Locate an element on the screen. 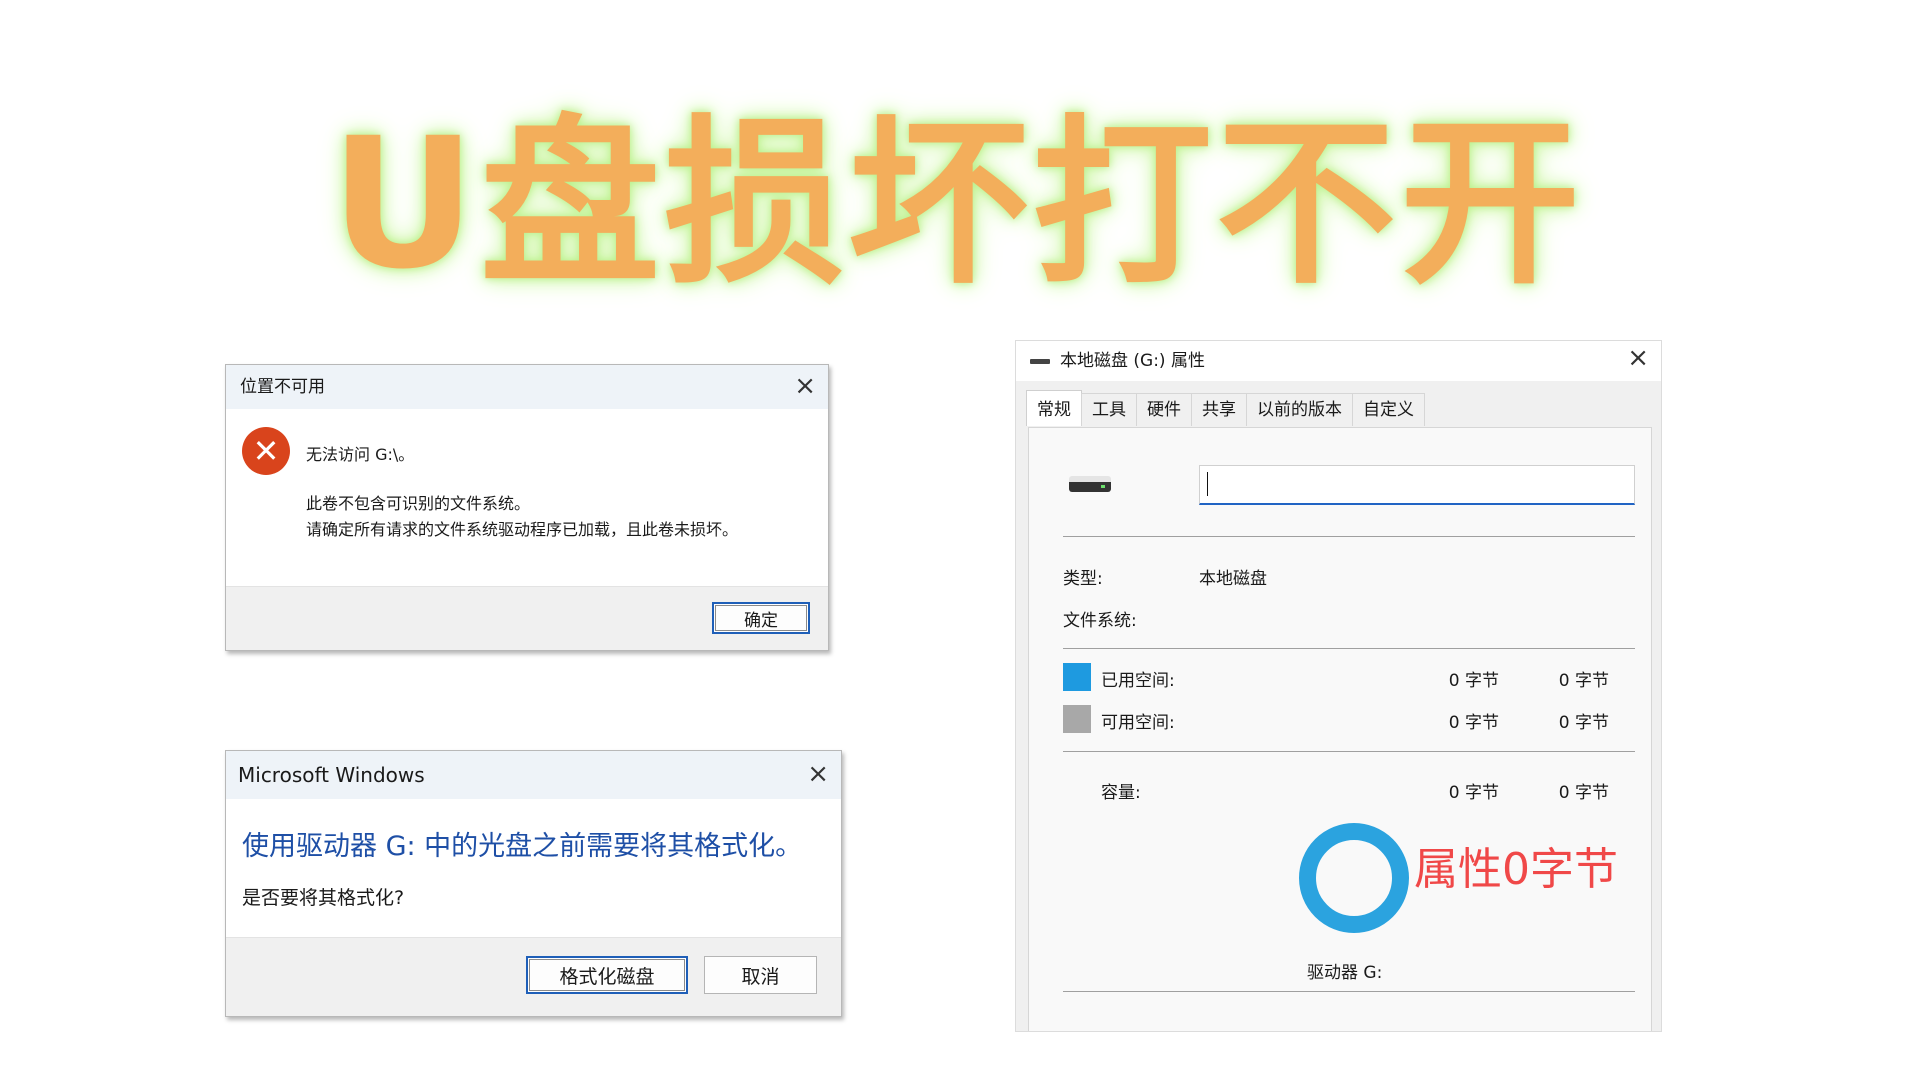  dialog-footer: 格式化磁盘 取消 is located at coordinates (533, 976).